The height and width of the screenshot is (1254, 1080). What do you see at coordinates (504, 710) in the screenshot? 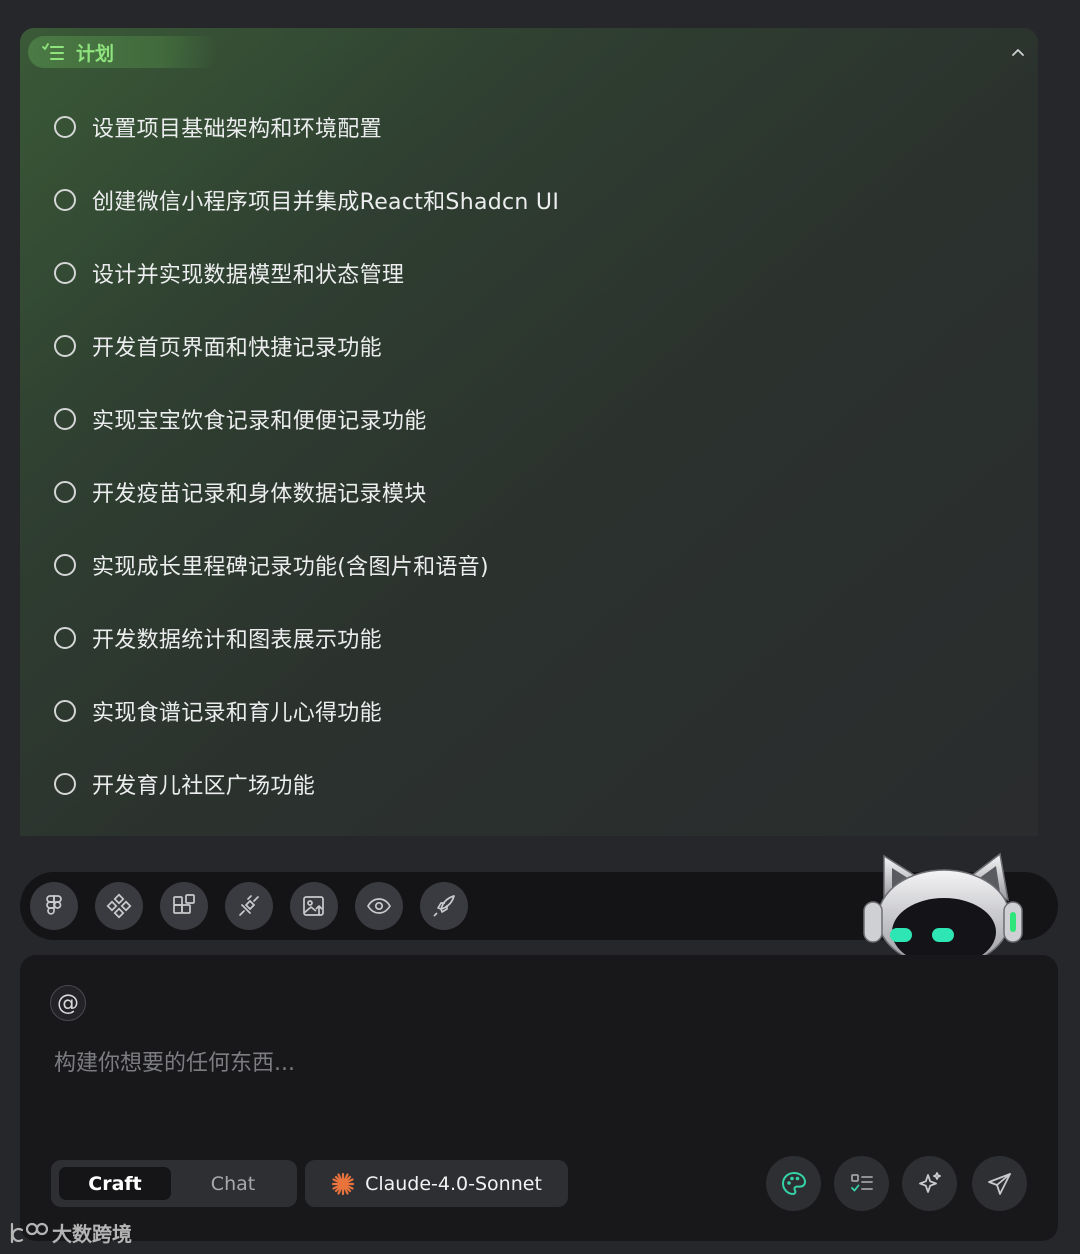
I see `plan-item: 实现食谱记录和育儿心得功能` at bounding box center [504, 710].